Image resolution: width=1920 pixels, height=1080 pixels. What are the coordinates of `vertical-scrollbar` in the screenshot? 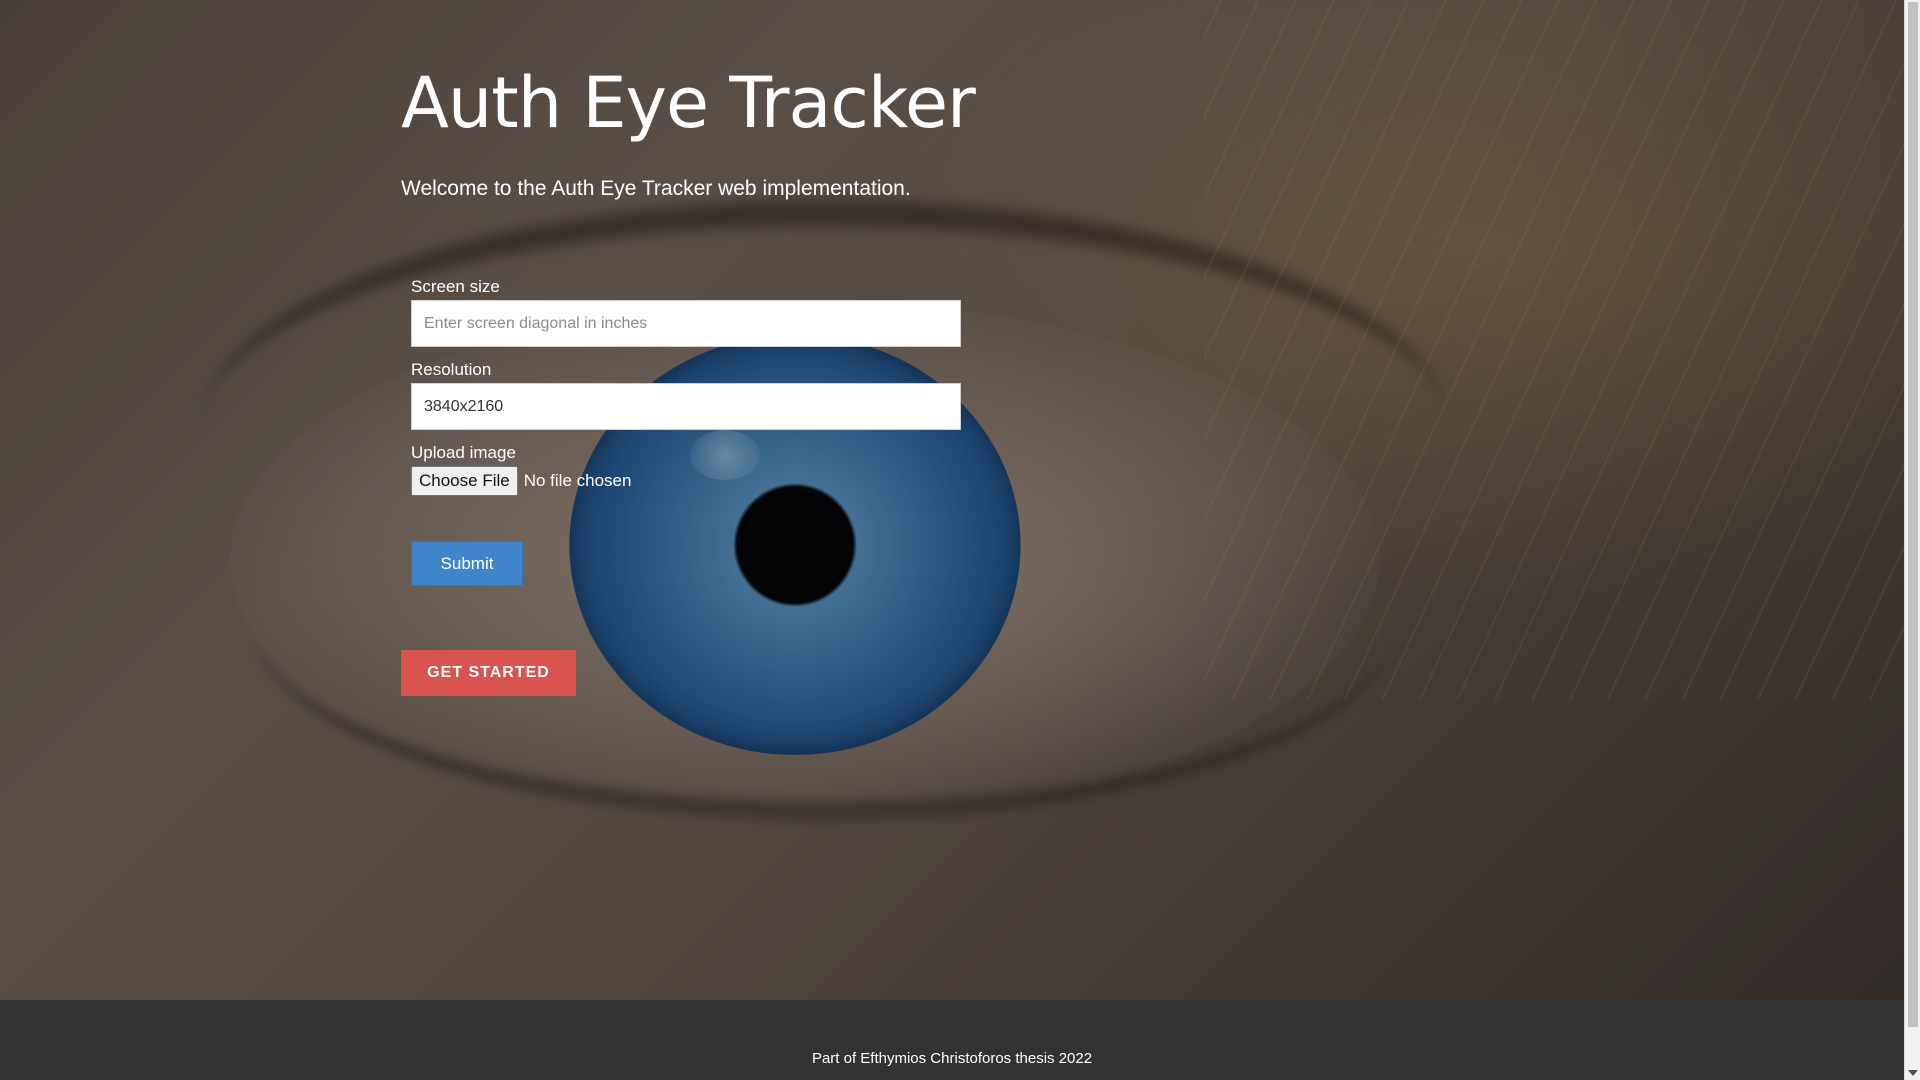 It's located at (1912, 540).